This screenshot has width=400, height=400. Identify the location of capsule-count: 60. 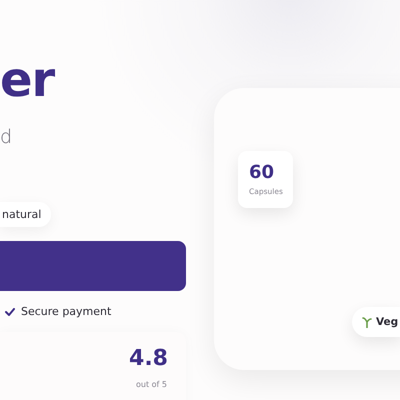
(262, 173).